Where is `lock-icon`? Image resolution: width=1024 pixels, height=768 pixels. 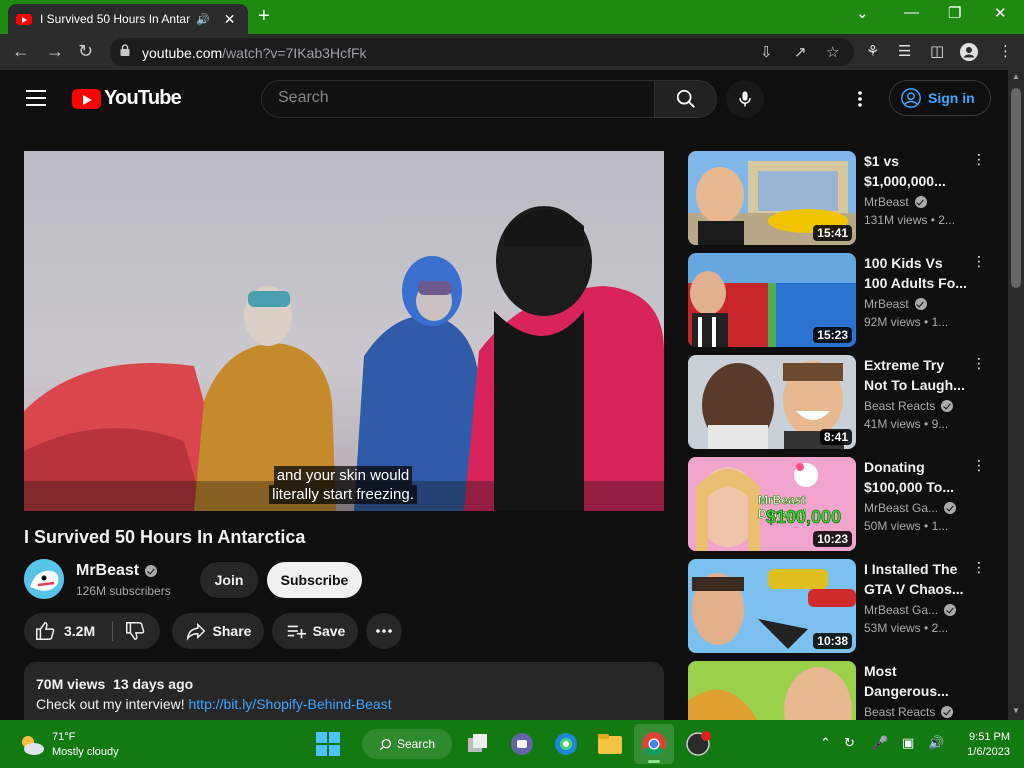
lock-icon is located at coordinates (125, 50).